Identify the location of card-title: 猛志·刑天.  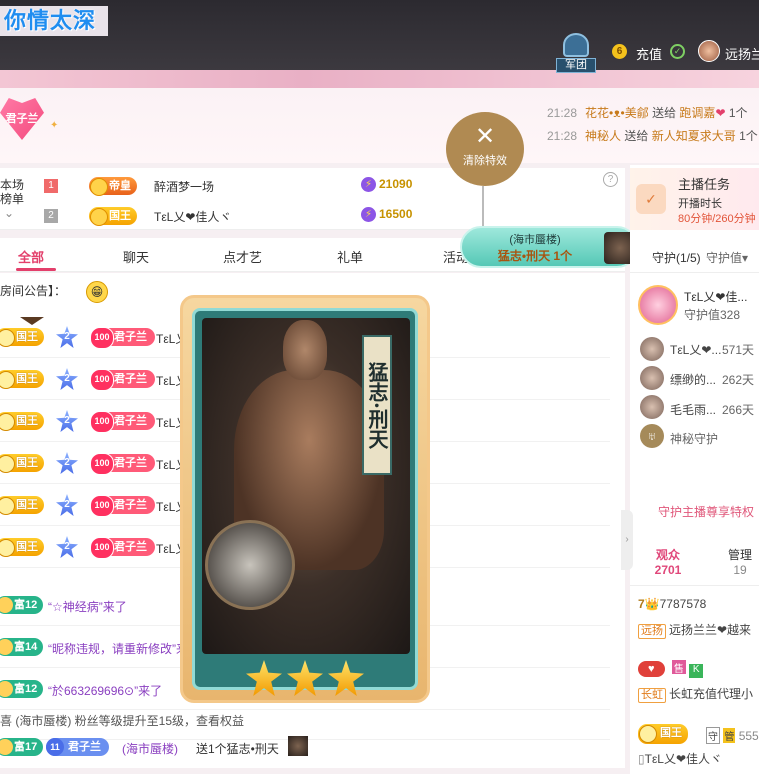
(377, 405).